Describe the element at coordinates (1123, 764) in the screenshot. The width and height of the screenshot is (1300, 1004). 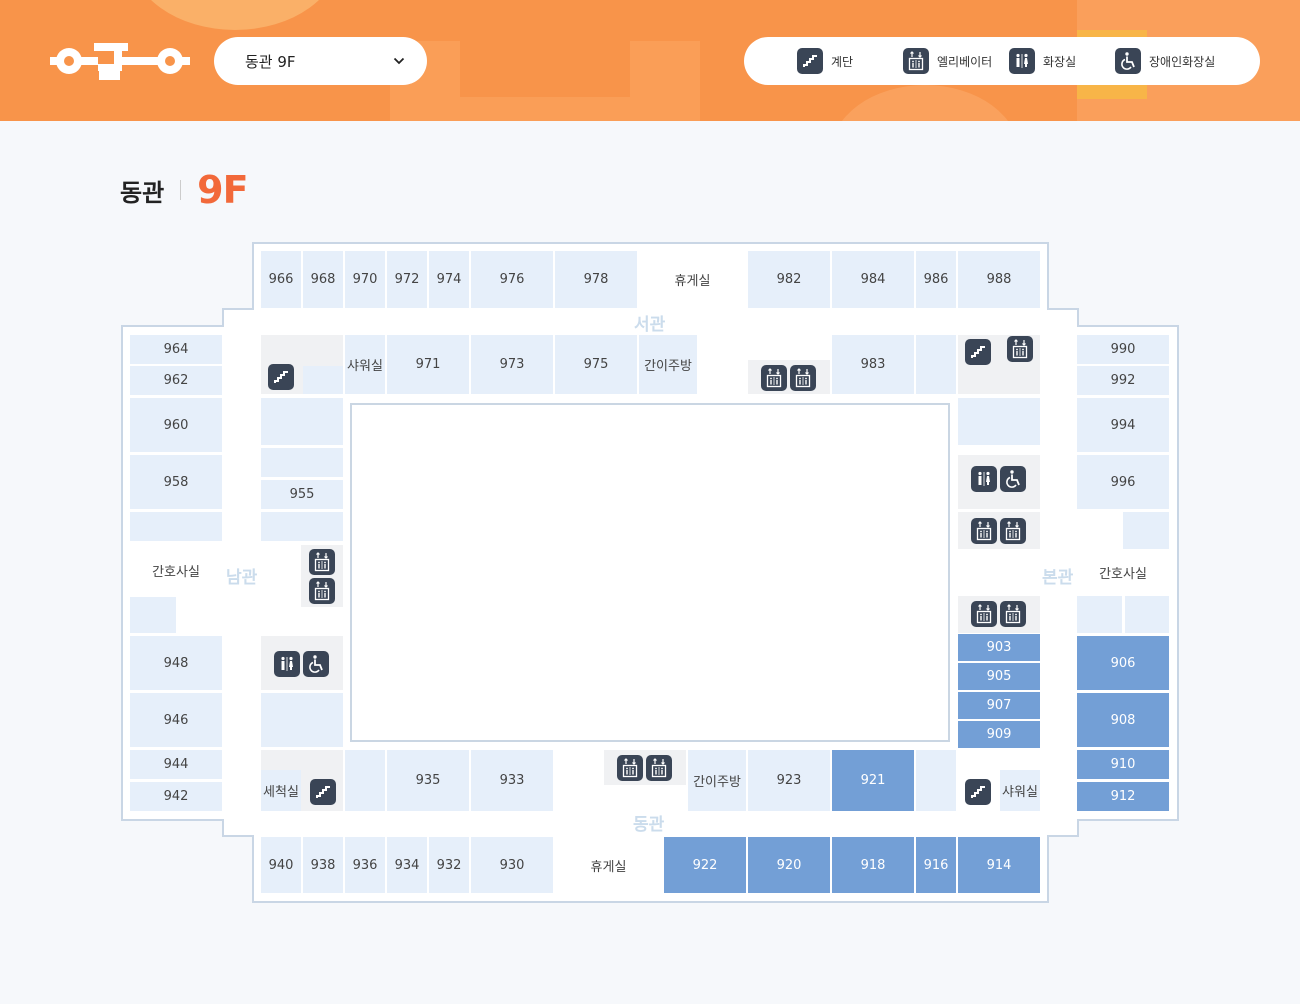
I see `room-910: 910` at that location.